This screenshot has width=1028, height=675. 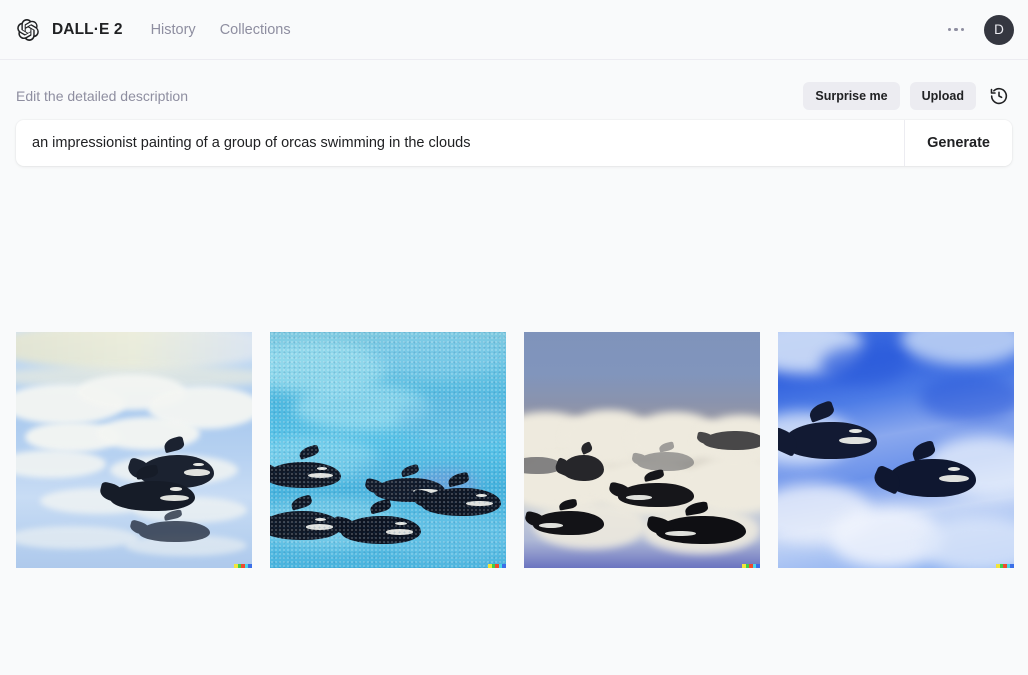 What do you see at coordinates (942, 96) in the screenshot?
I see `upload-button: Upload` at bounding box center [942, 96].